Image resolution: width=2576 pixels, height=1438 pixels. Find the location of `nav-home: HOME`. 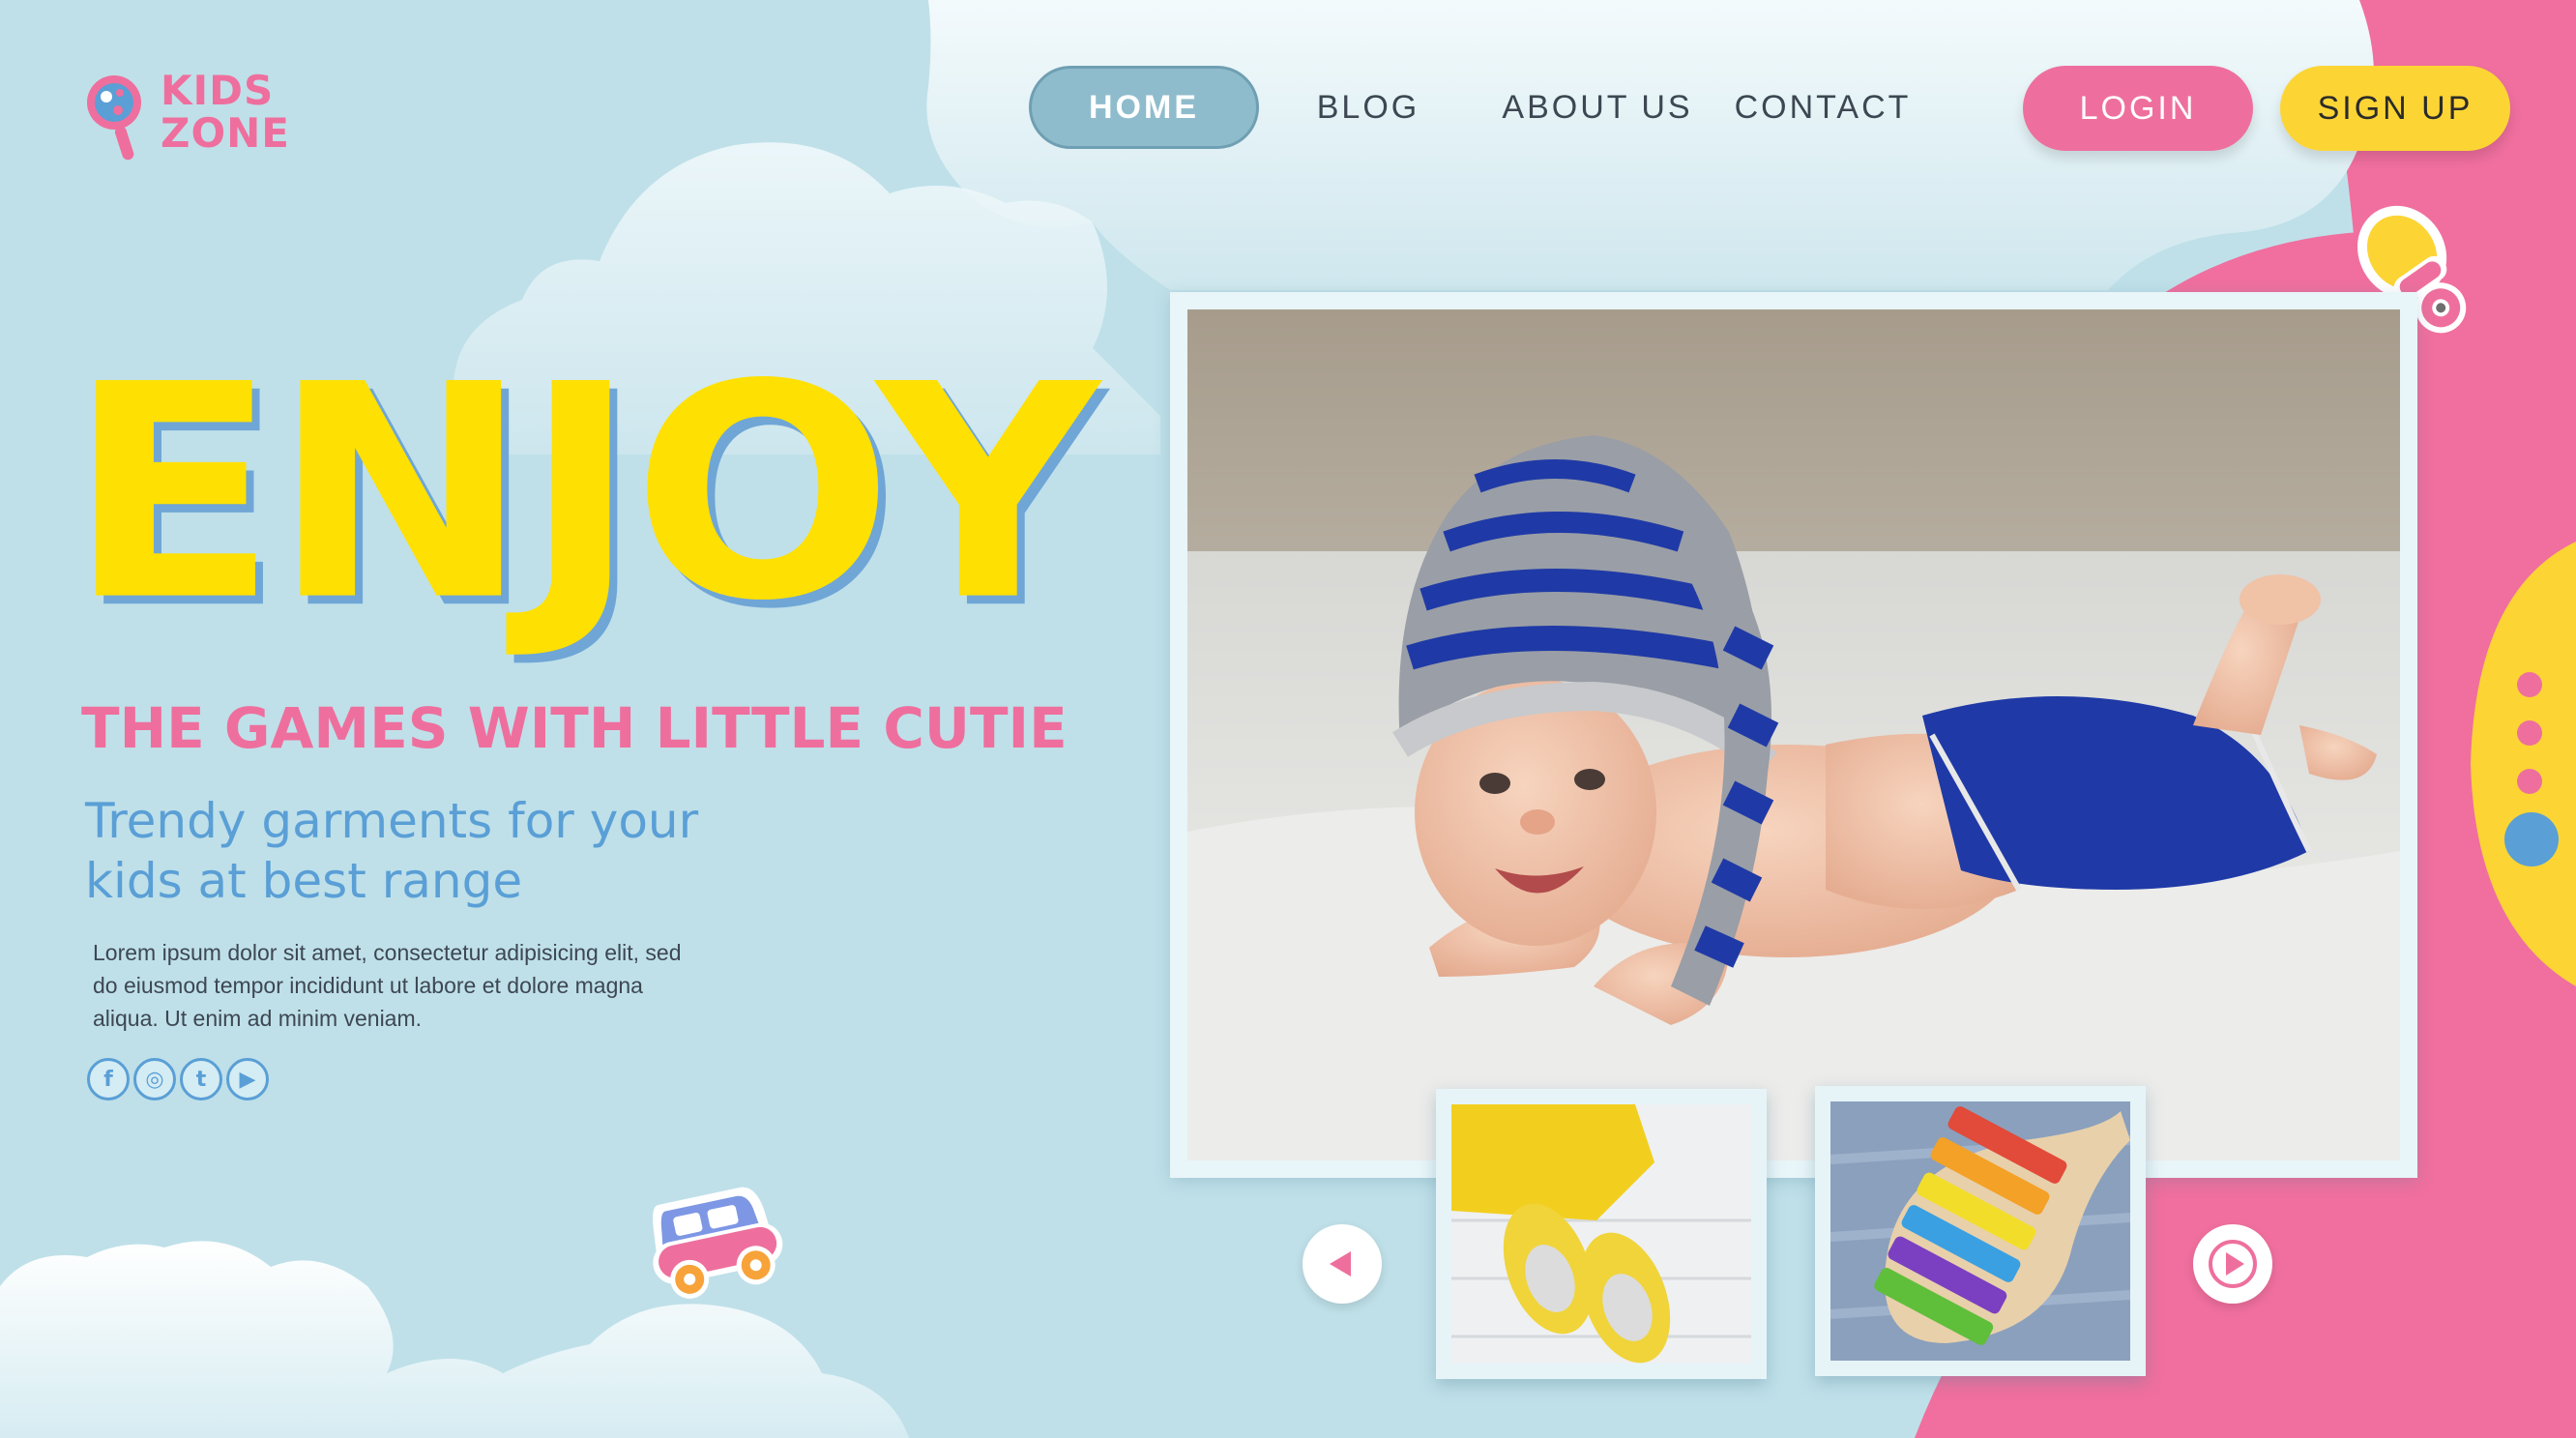

nav-home: HOME is located at coordinates (1144, 107).